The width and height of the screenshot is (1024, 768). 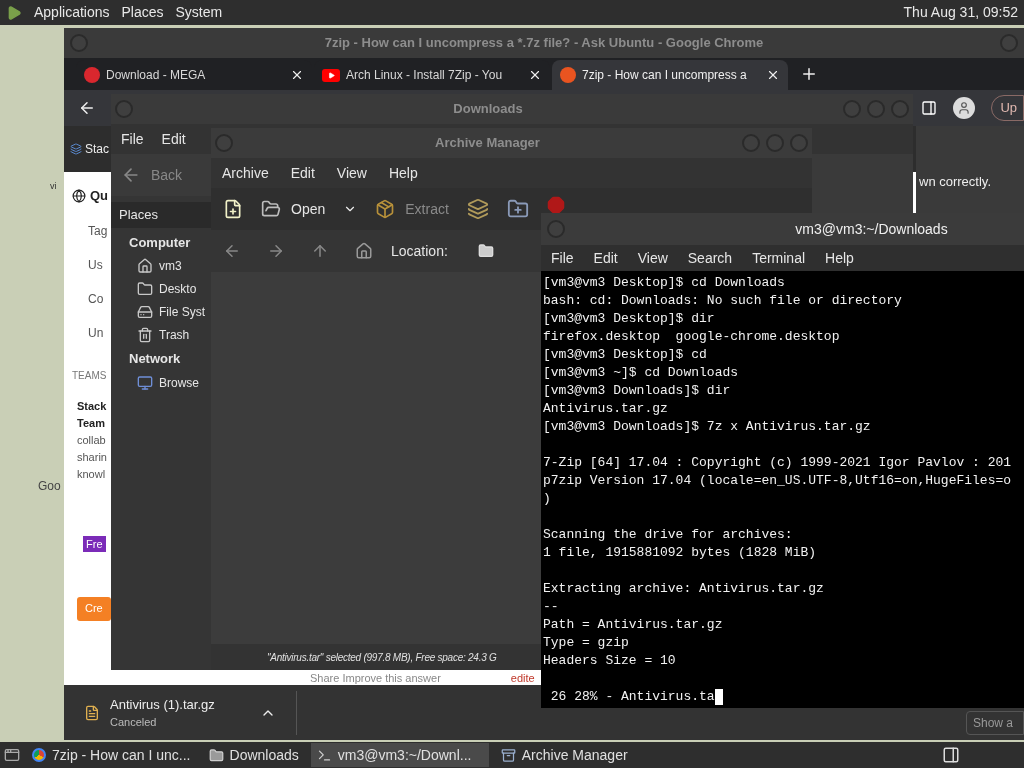 I want to click on place-item: Trash, so click(x=174, y=335).